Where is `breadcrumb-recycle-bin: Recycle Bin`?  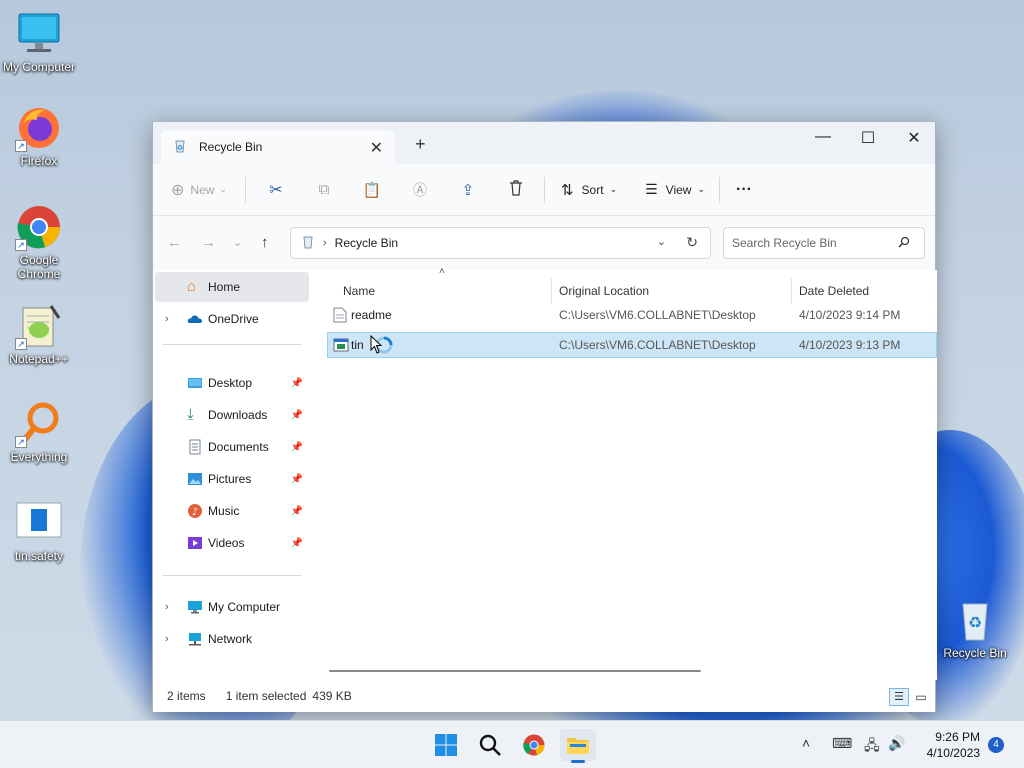 breadcrumb-recycle-bin: Recycle Bin is located at coordinates (366, 243).